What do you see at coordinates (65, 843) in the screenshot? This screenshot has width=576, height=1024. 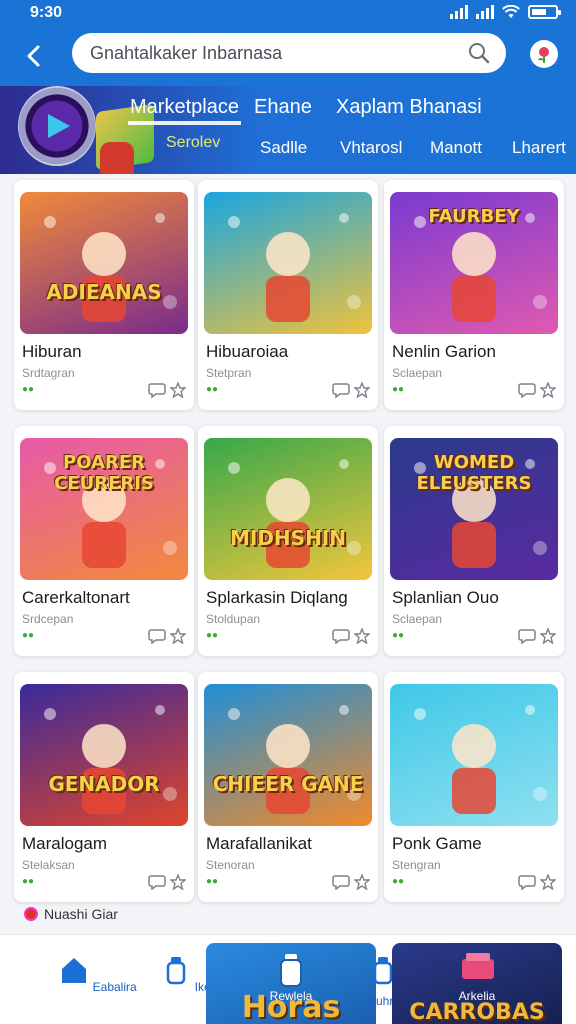 I see `game-name: Maralogam` at bounding box center [65, 843].